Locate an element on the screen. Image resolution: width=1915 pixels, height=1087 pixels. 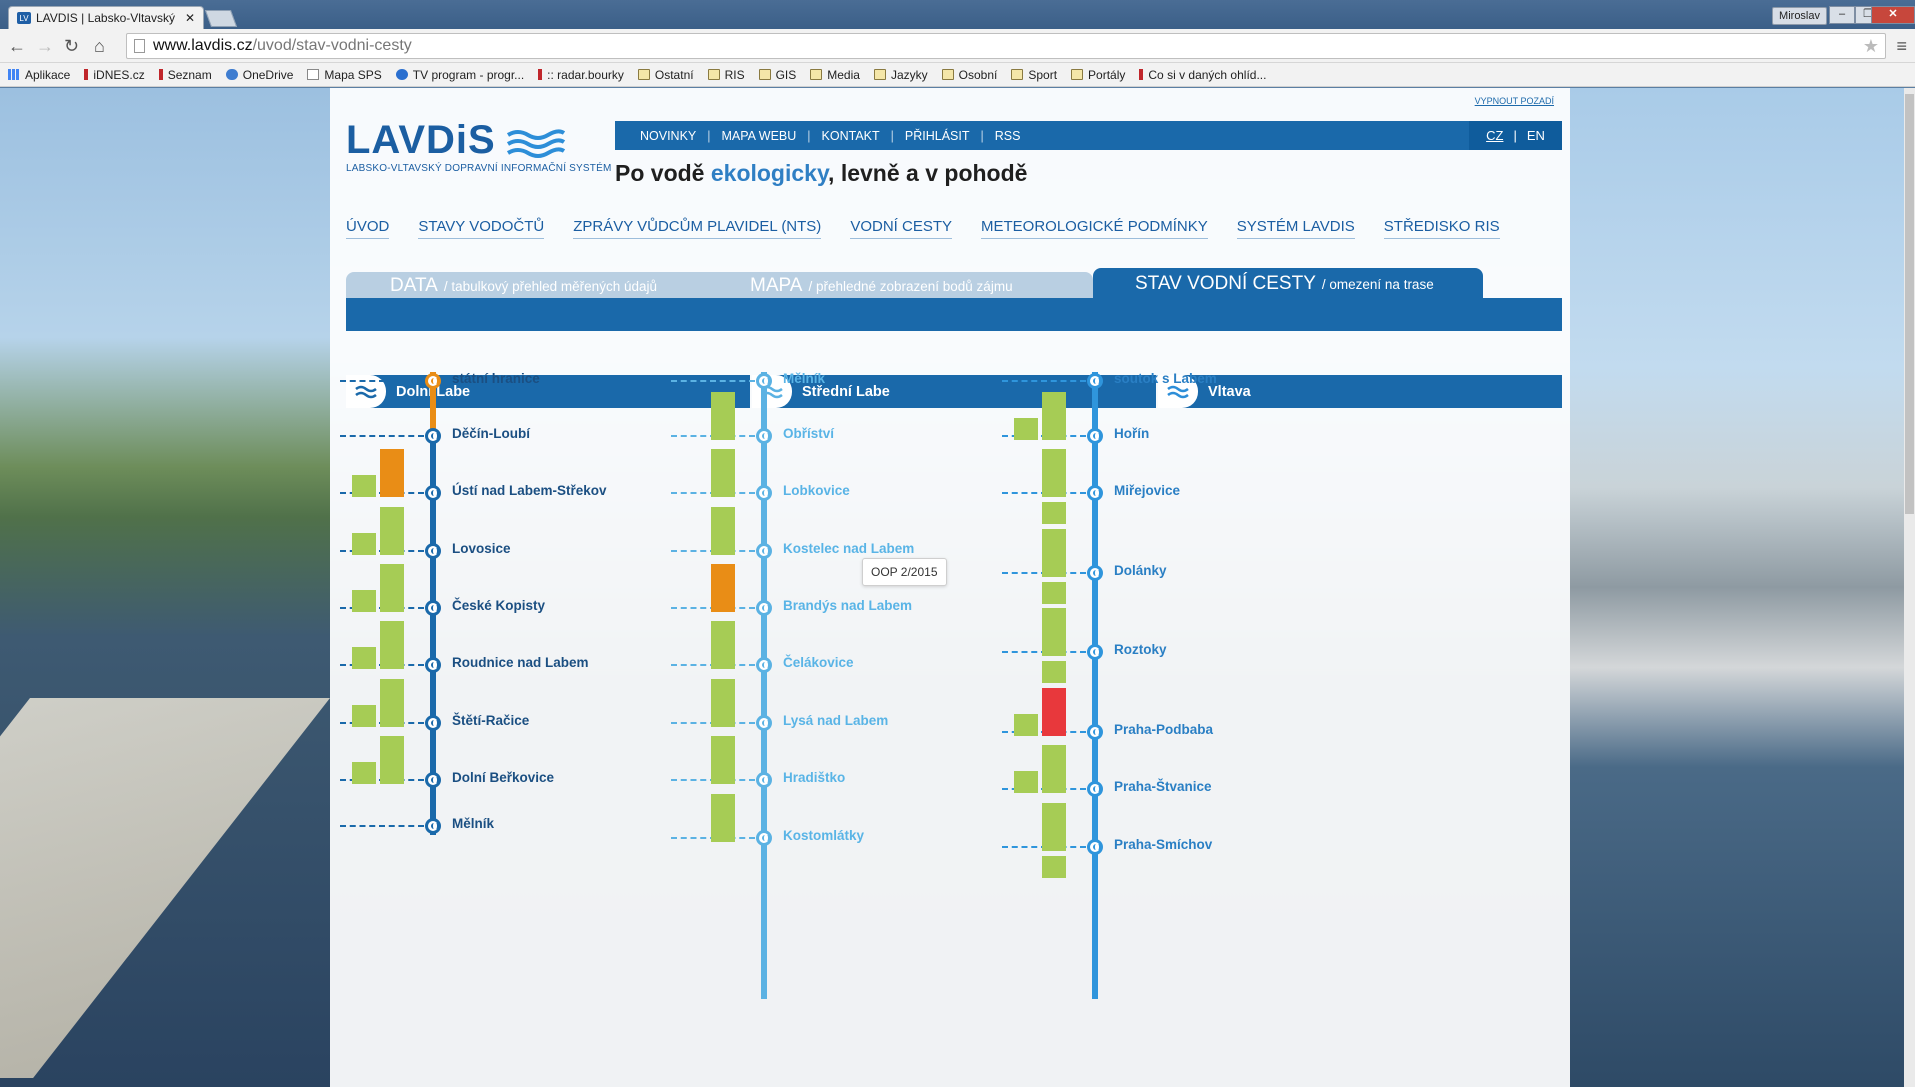
bookmark-item: iDNES.cz is located at coordinates (114, 75).